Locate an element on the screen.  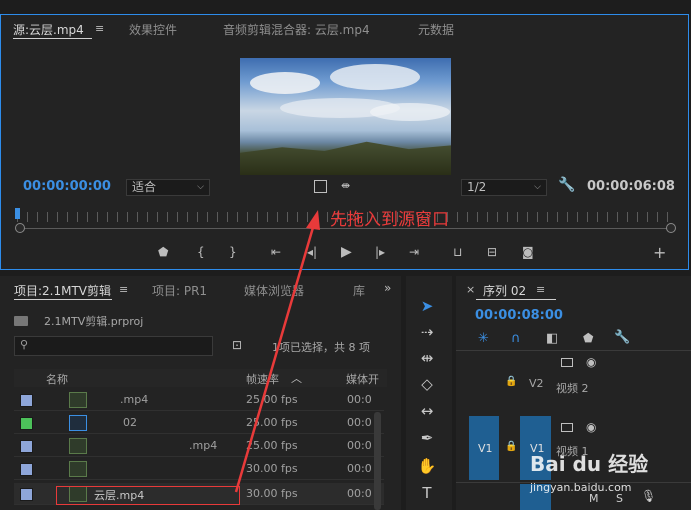
watermark-logo: Bai du 经验 is located at coordinates (605, 462).